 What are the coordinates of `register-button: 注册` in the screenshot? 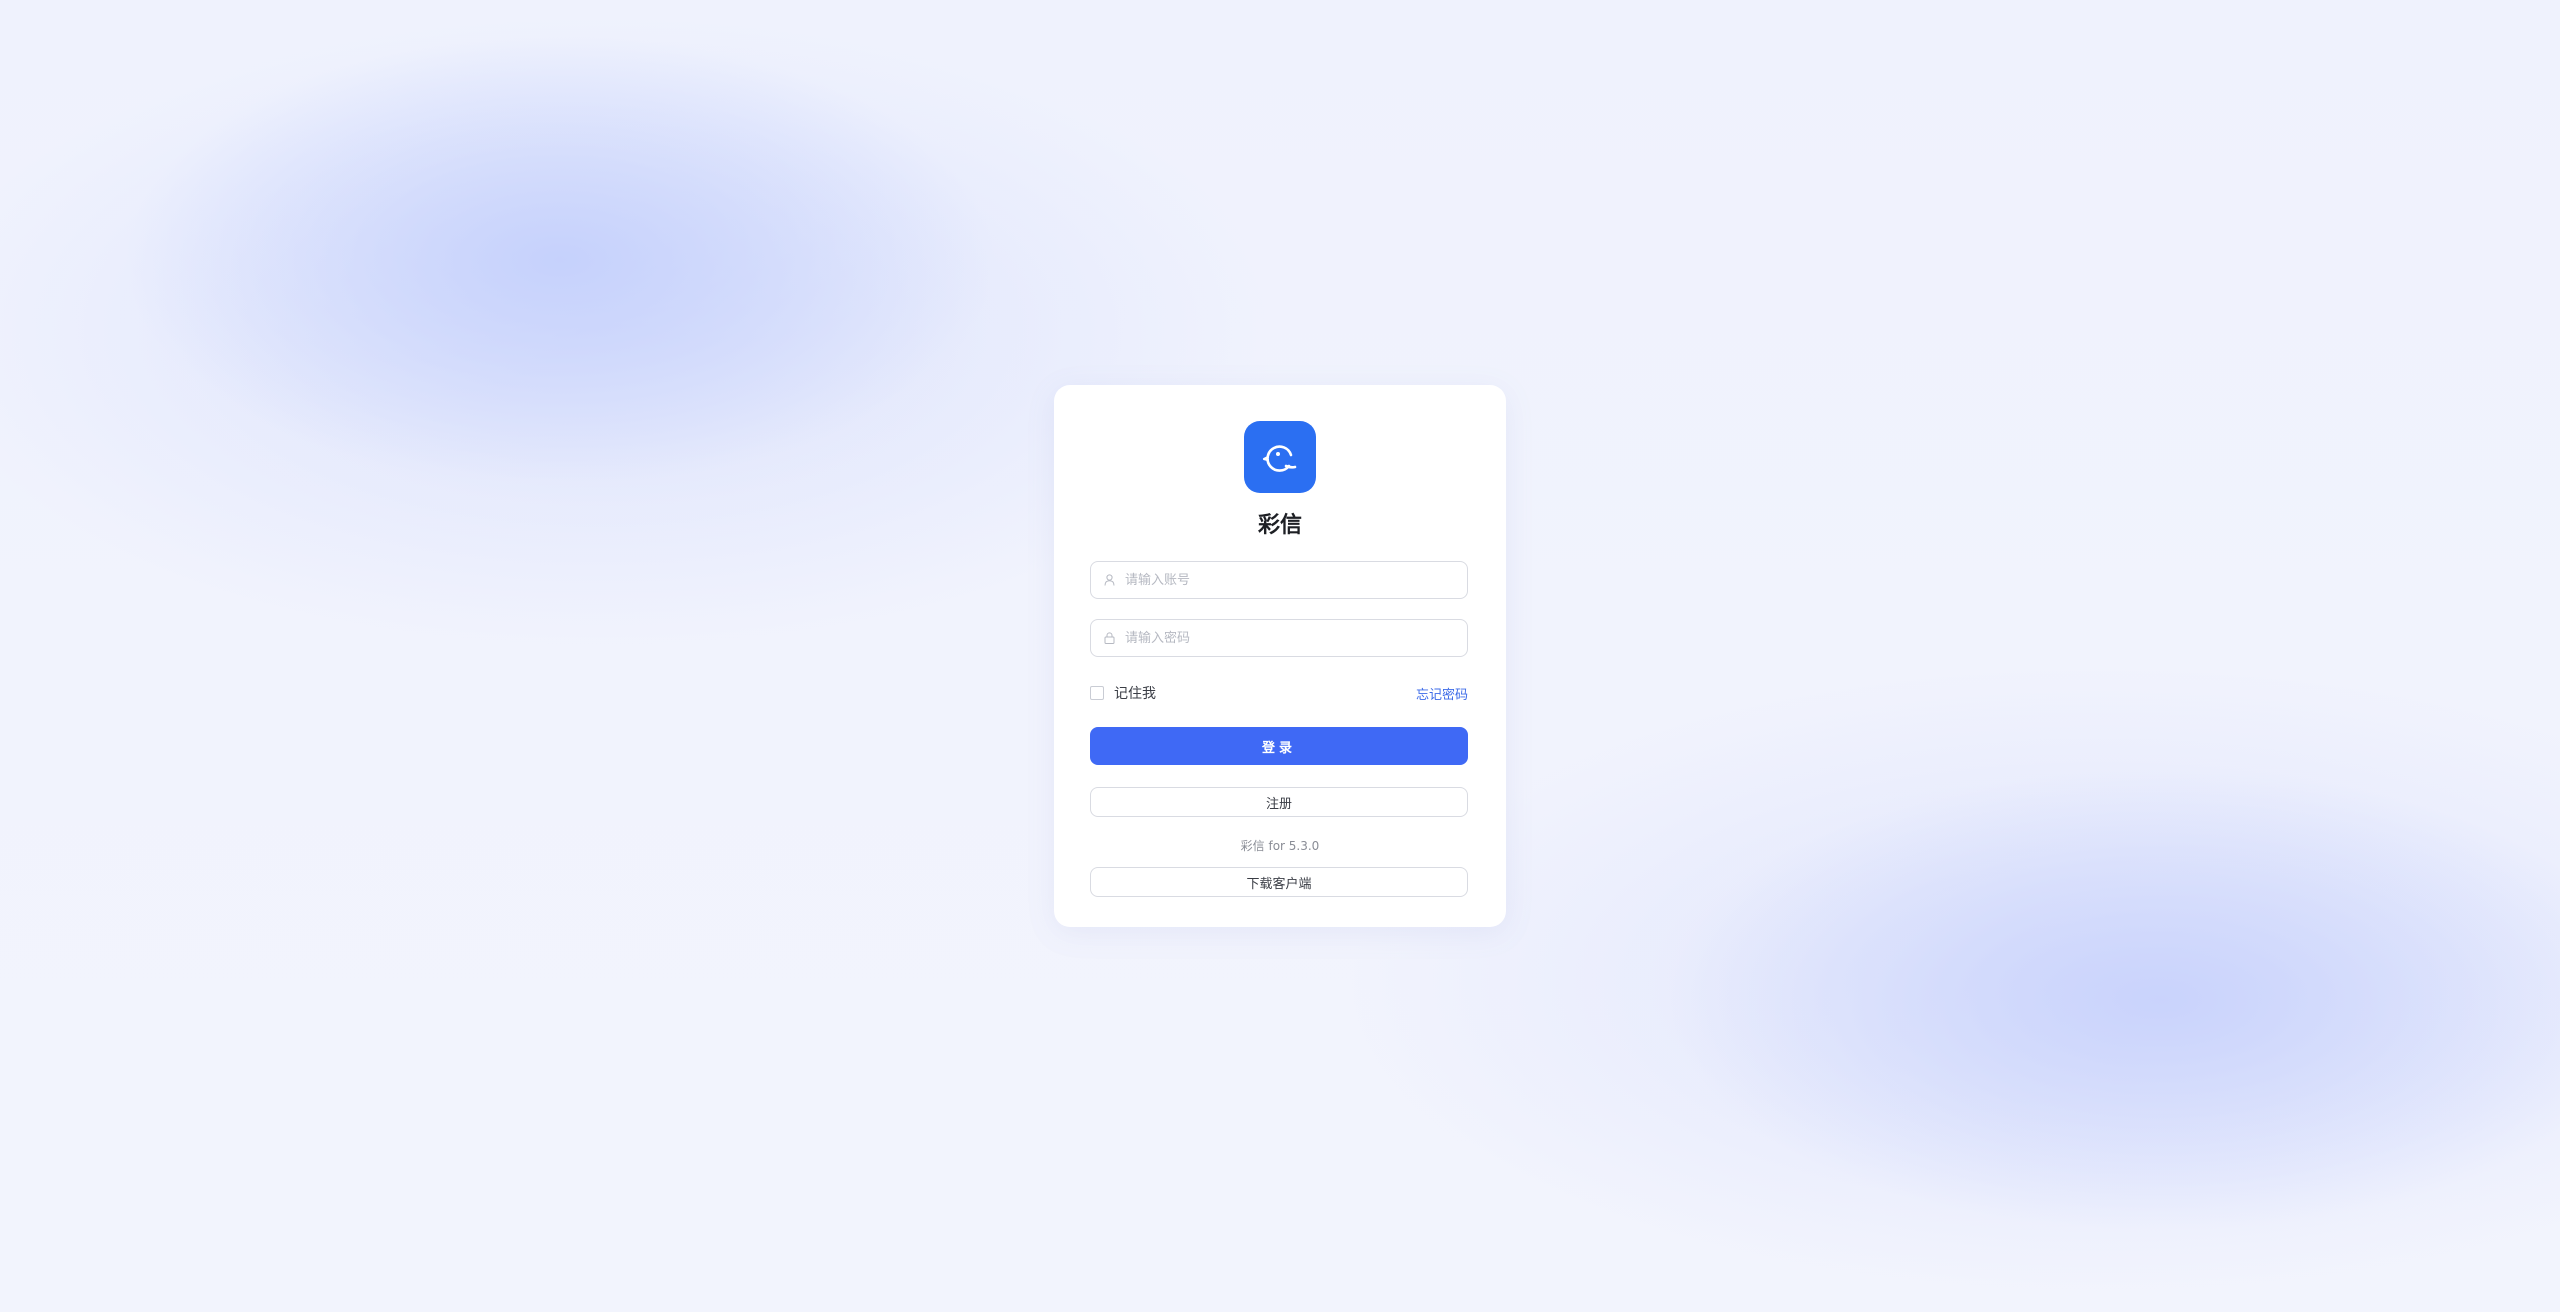 It's located at (1279, 802).